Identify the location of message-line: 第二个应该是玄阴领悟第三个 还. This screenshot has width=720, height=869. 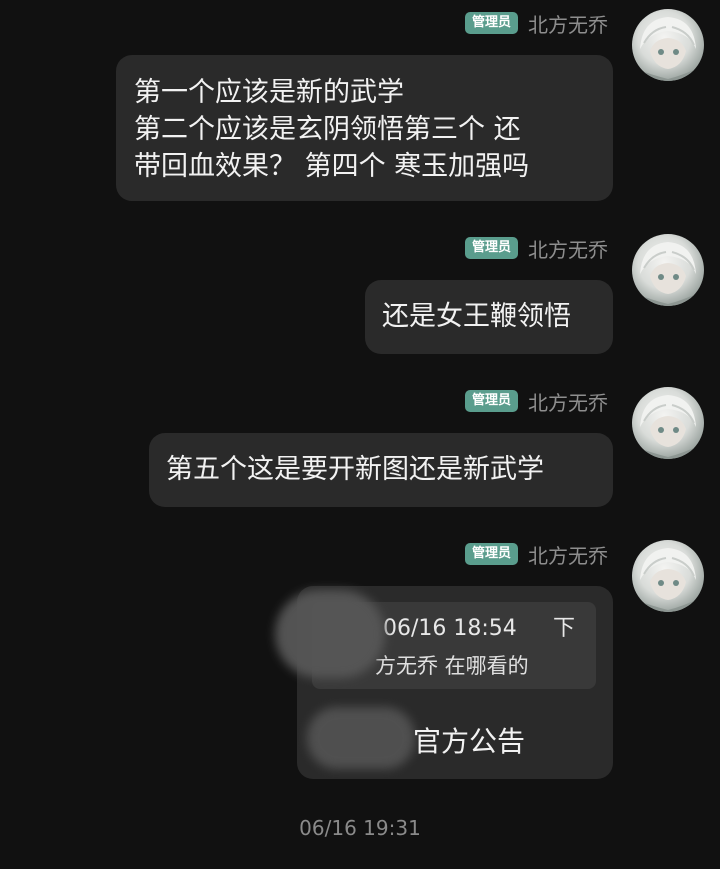
(327, 129).